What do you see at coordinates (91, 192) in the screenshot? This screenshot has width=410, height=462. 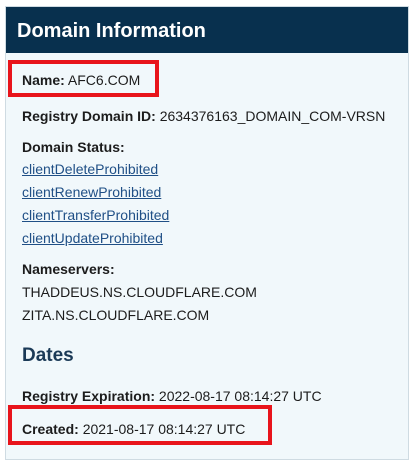 I see `status-link-client-renew-prohibited: clientRenewProhibited` at bounding box center [91, 192].